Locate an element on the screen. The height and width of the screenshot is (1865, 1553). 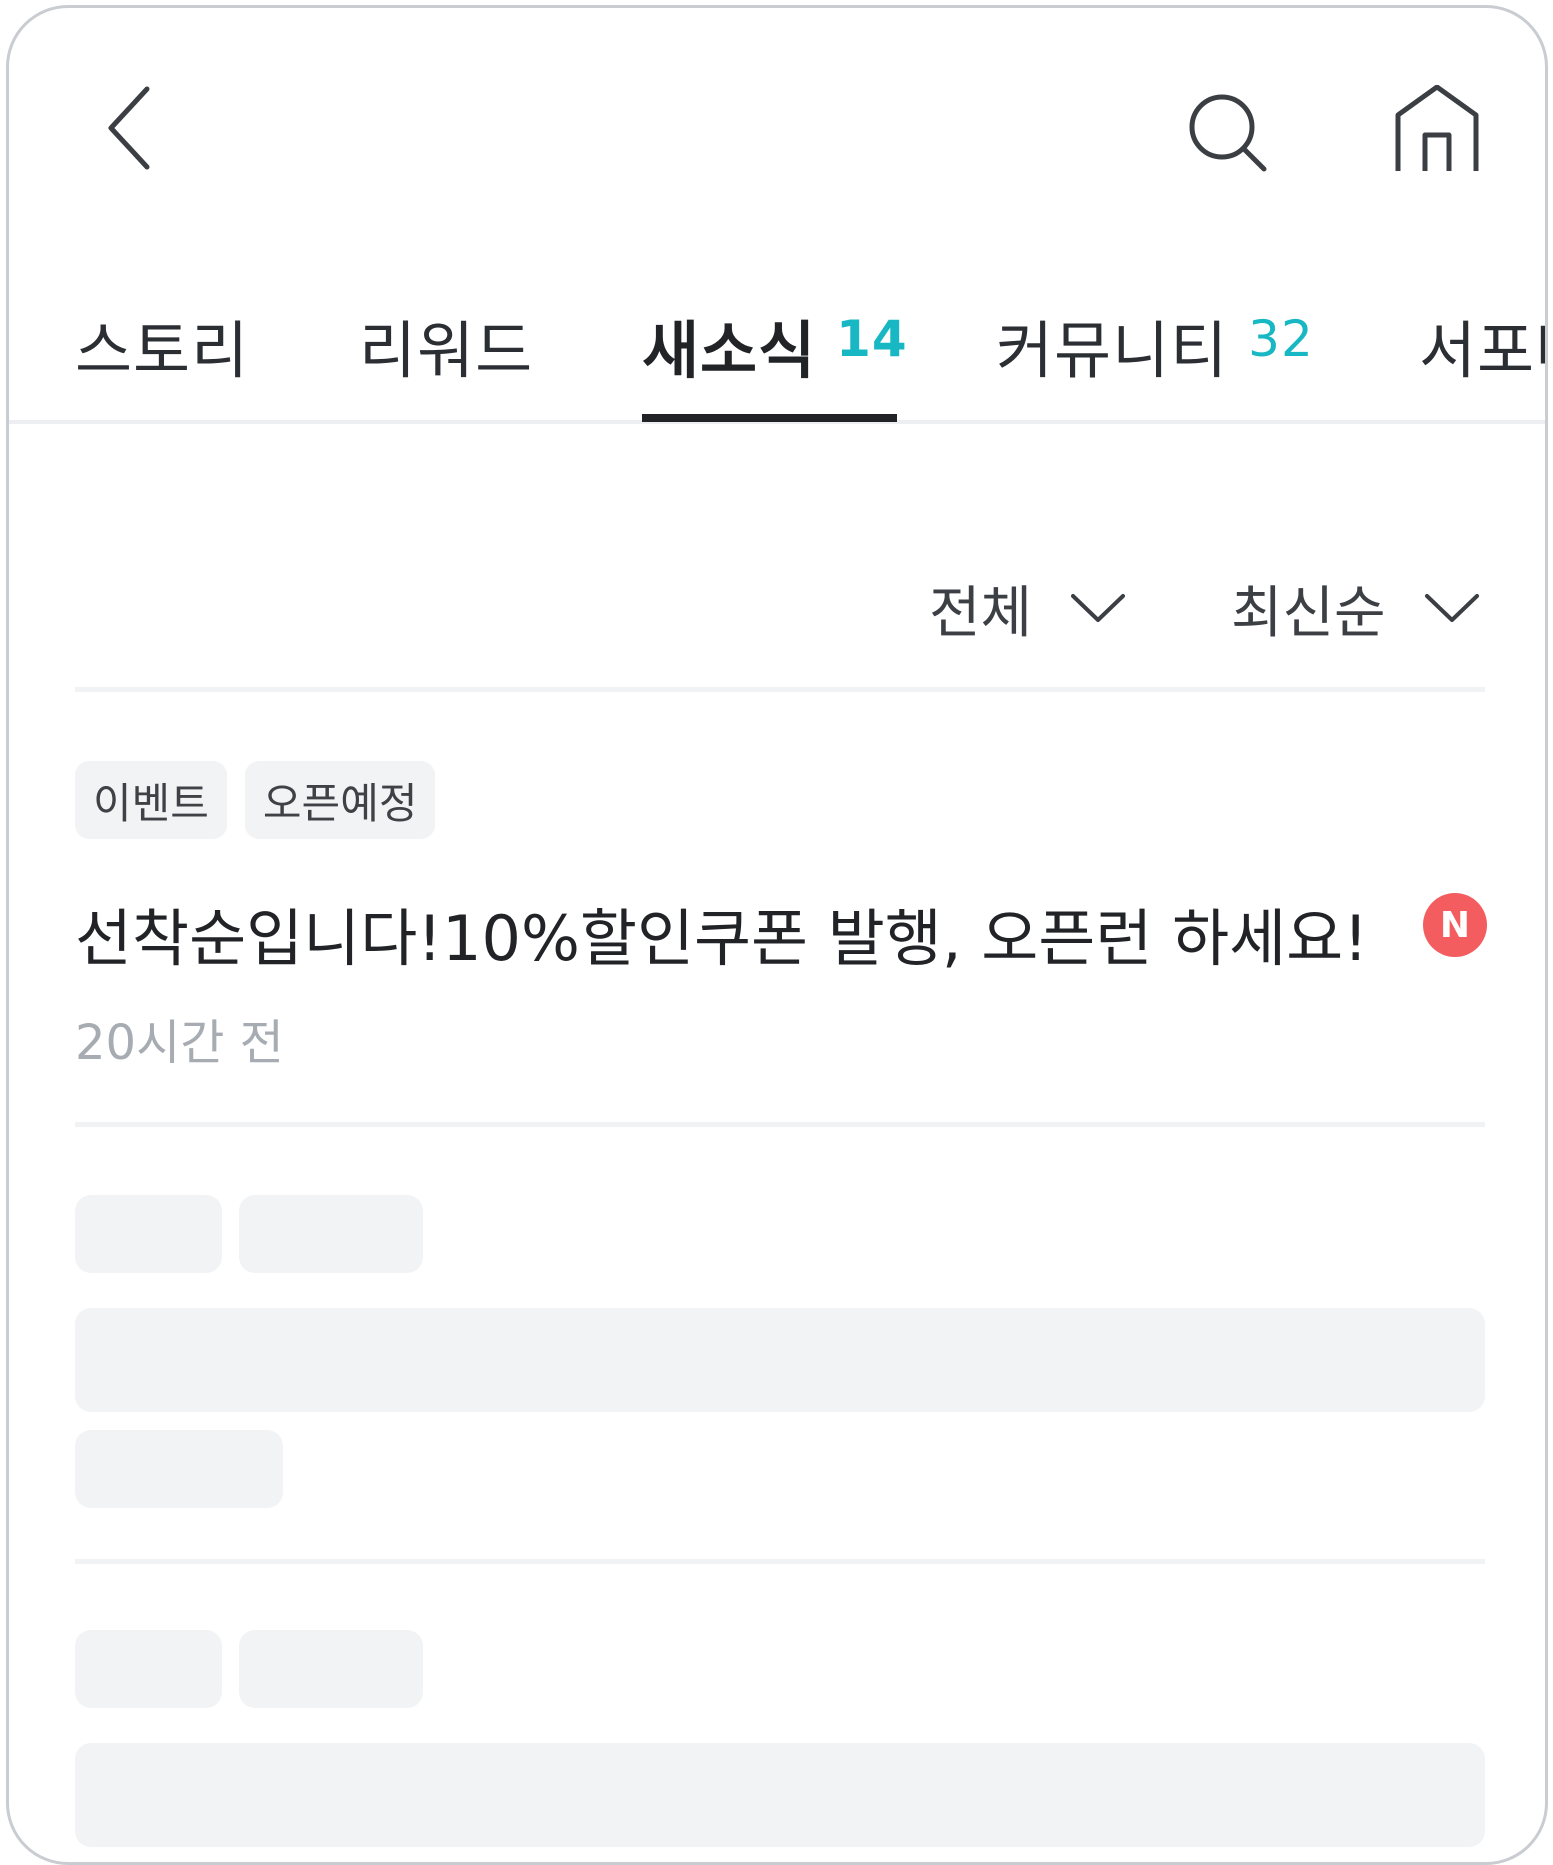
tab-bar: 스토리 리워드 새소식 14 커뮤니티 32 서포터 is located at coordinates (777, 351).